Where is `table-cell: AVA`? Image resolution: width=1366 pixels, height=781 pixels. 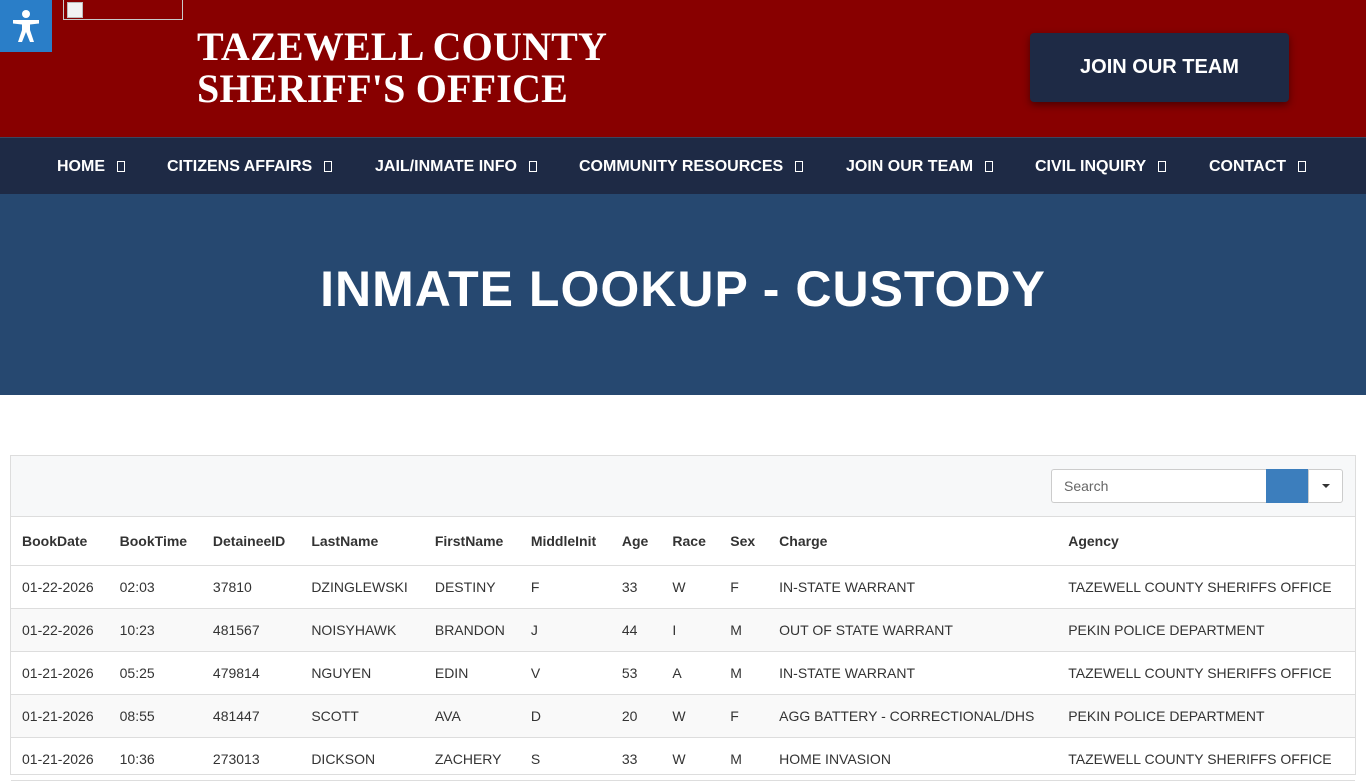 table-cell: AVA is located at coordinates (471, 716).